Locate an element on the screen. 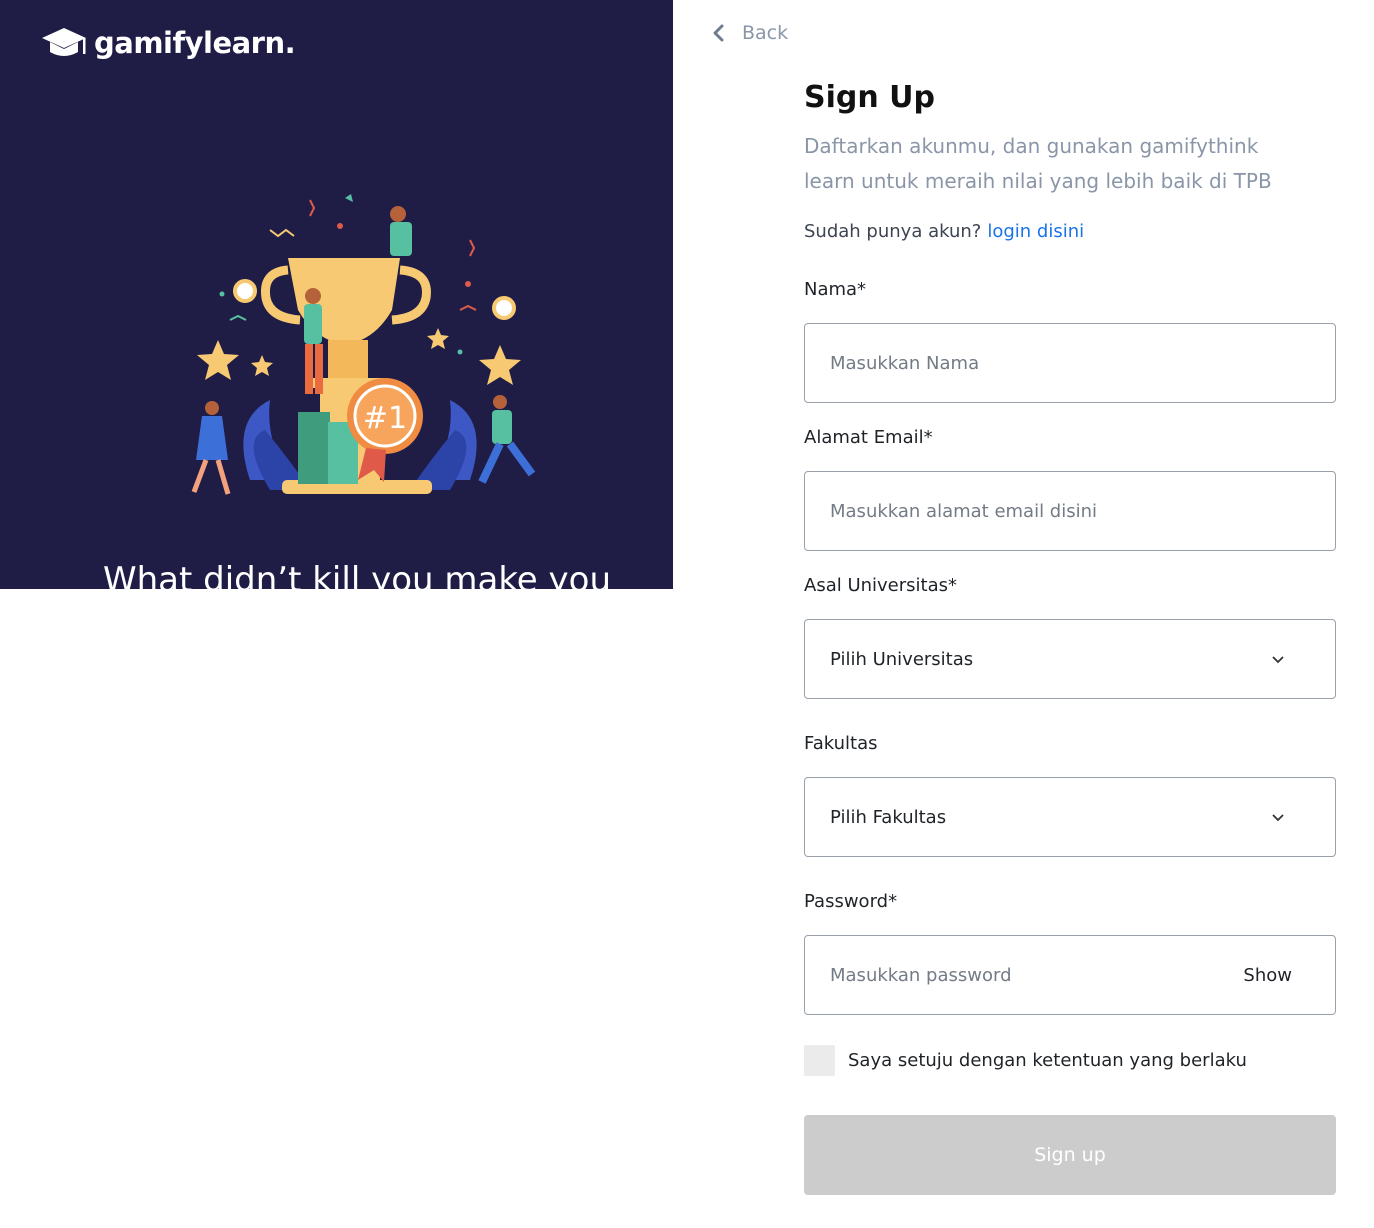 The image size is (1374, 1228). hero-tagline: What didn’t kill you make you is located at coordinates (357, 574).